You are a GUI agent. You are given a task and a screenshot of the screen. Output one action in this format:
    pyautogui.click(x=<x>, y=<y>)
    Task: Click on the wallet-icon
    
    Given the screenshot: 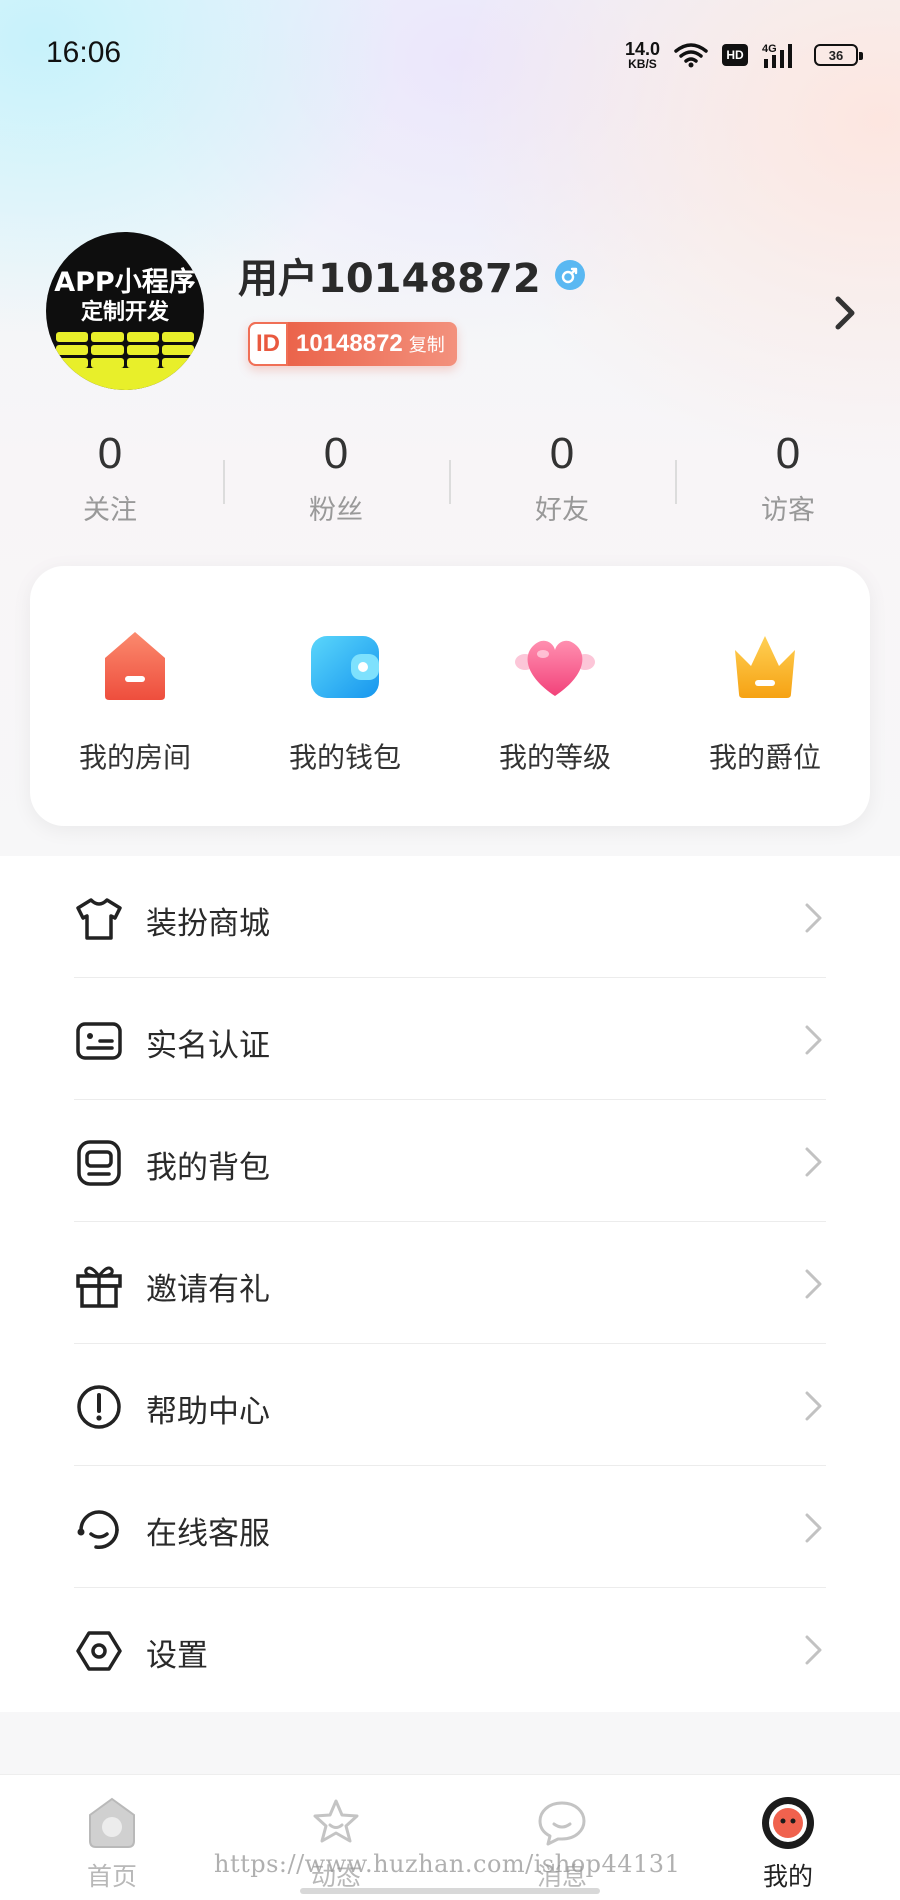 What is the action you would take?
    pyautogui.click(x=345, y=667)
    